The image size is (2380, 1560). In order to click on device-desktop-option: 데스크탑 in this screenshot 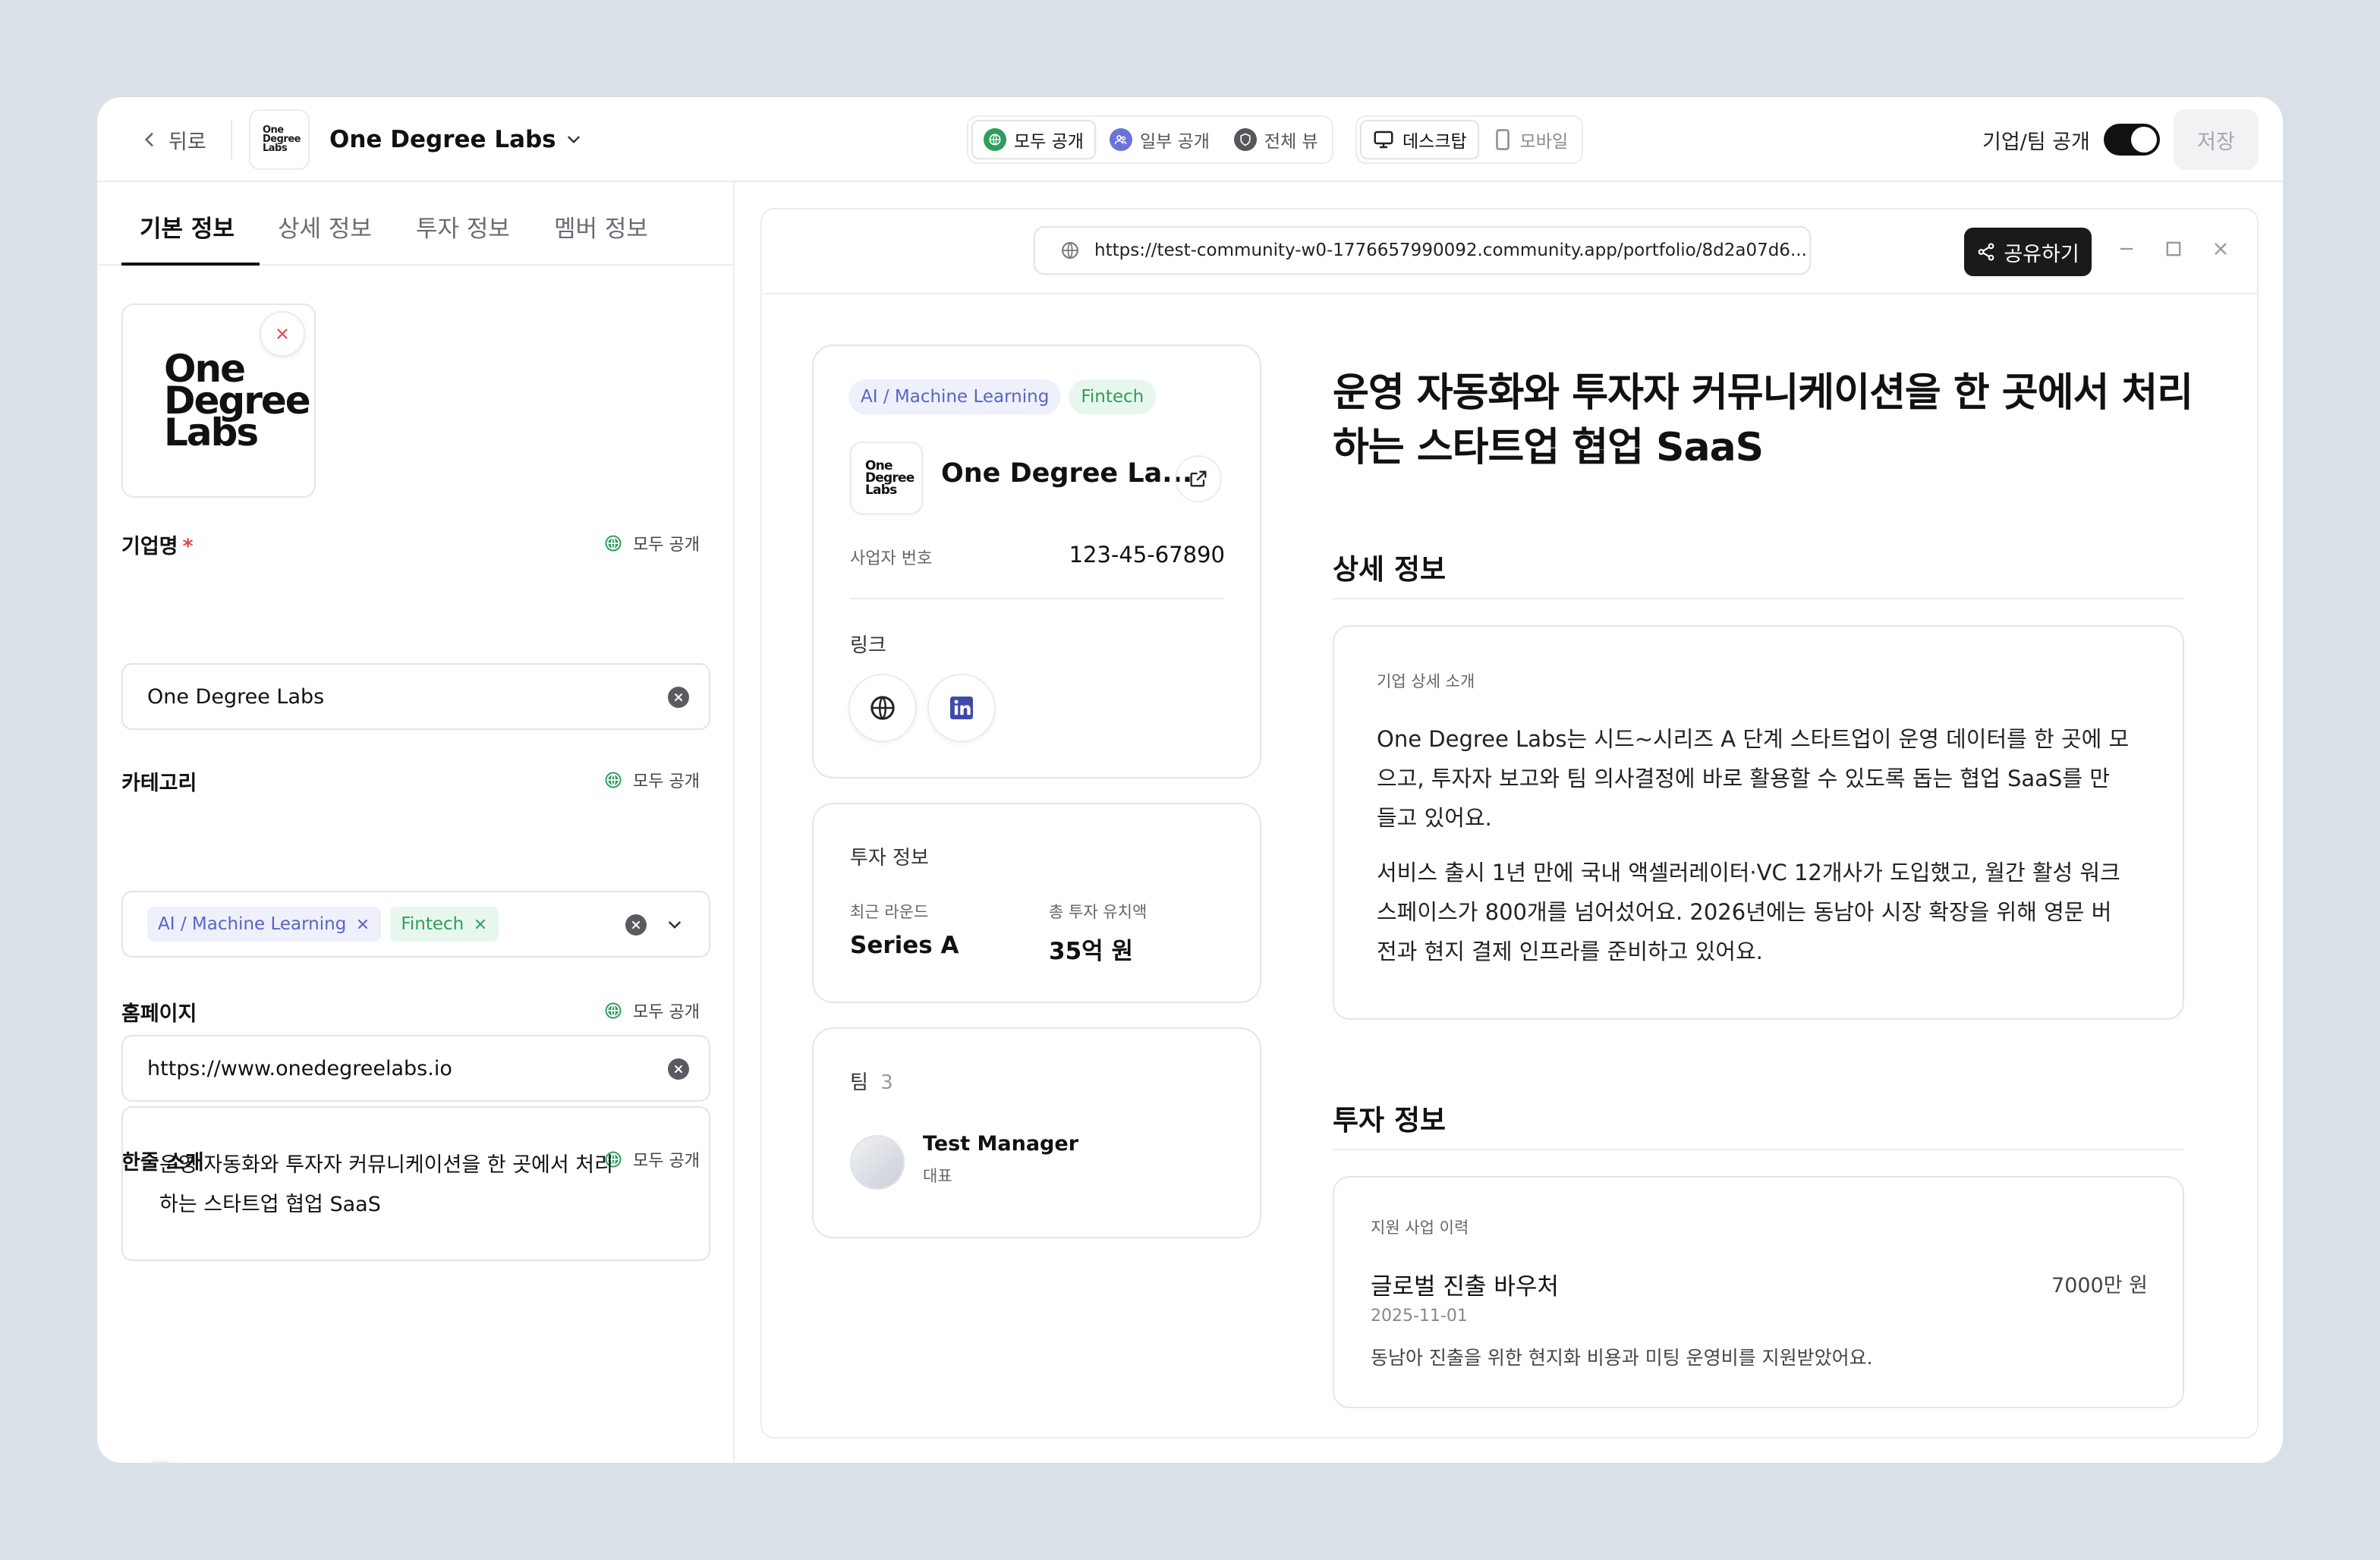, I will do `click(1419, 139)`.